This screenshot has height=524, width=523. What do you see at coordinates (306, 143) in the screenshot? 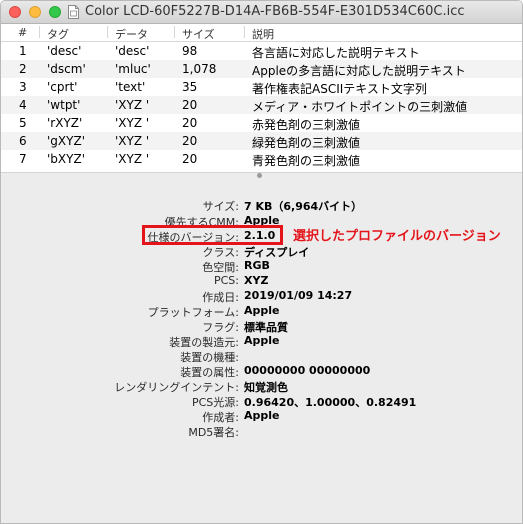
I see `row-description: 緑発色剤の三刺激値` at bounding box center [306, 143].